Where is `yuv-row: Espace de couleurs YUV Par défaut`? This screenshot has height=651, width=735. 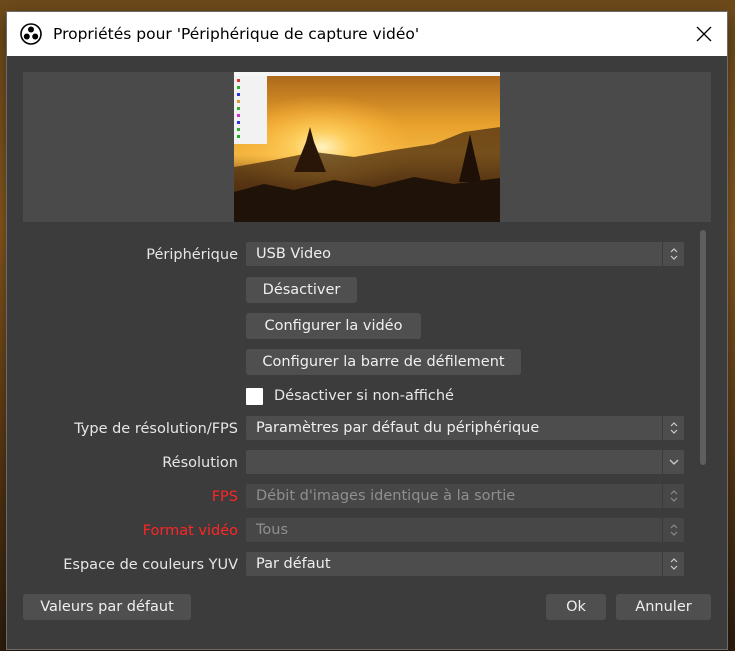 yuv-row: Espace de couleurs YUV Par défaut is located at coordinates (367, 565).